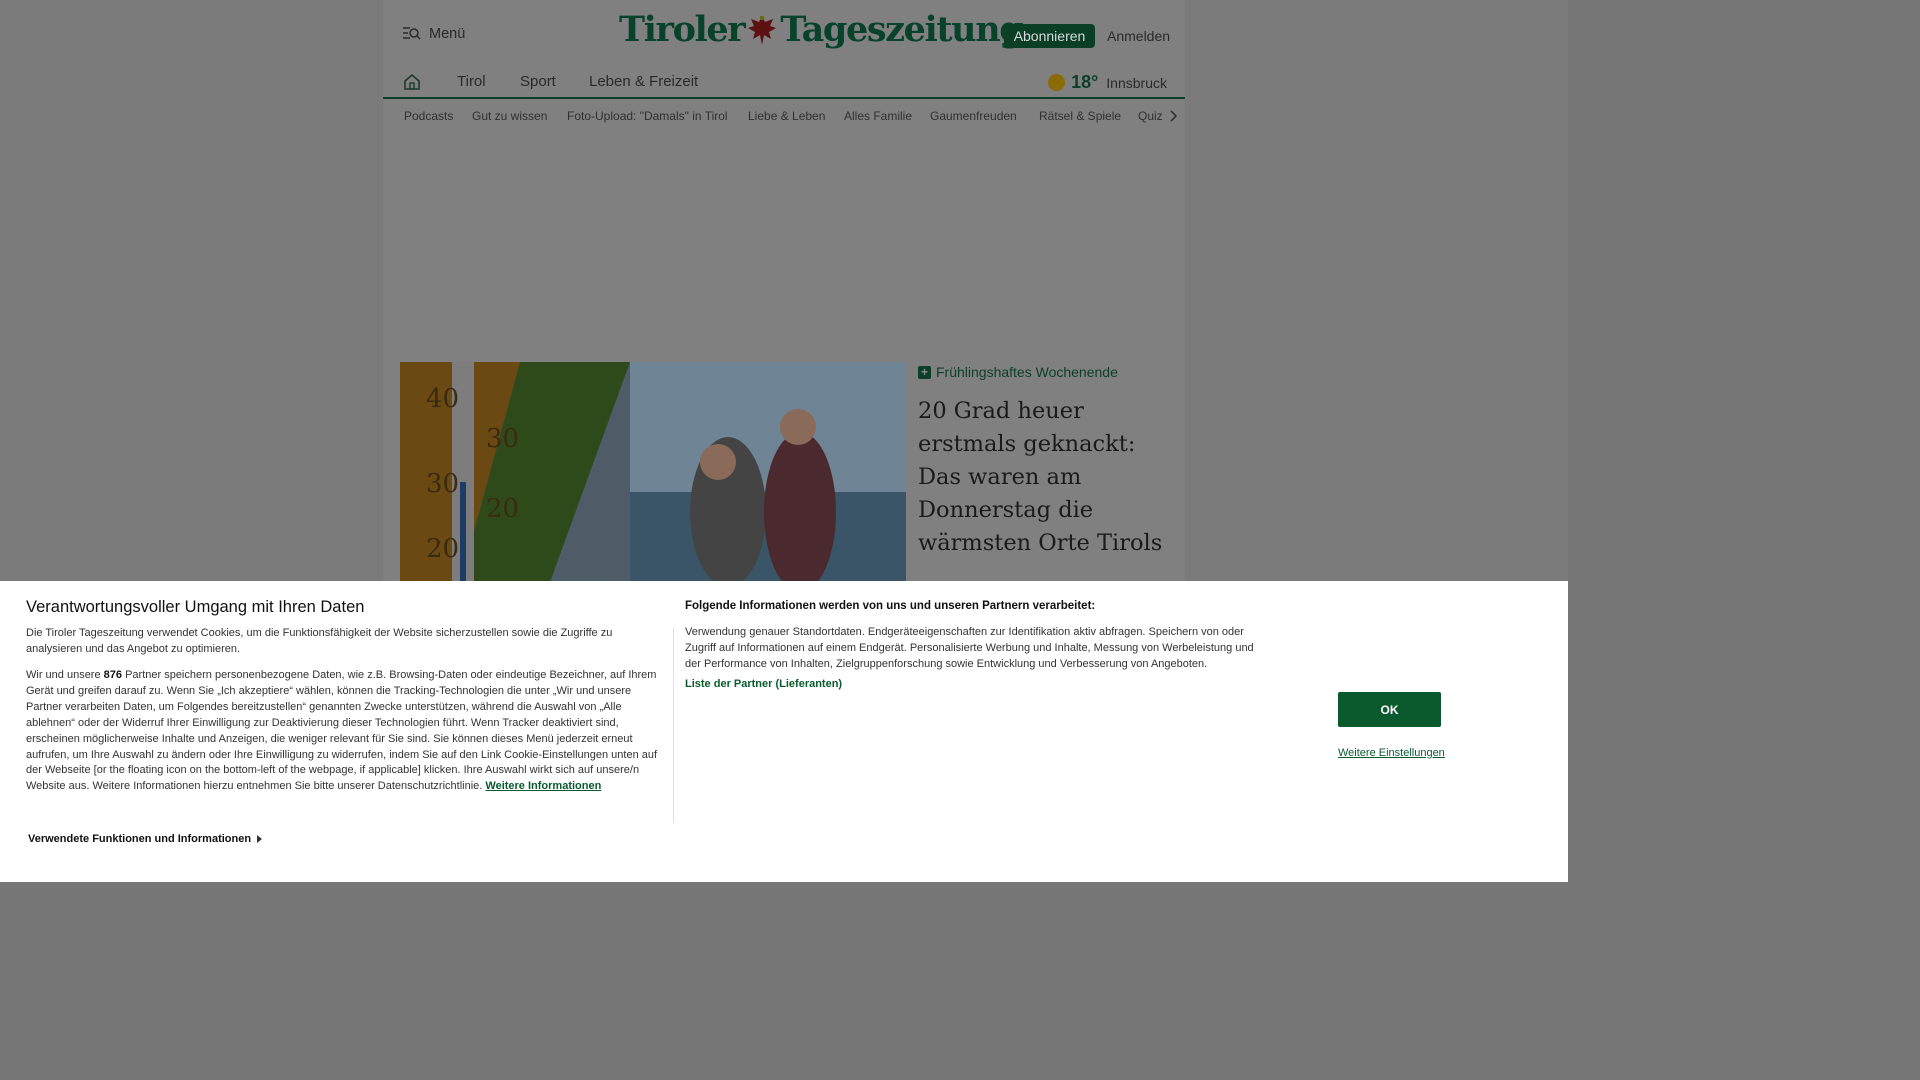 The image size is (1920, 1080). Describe the element at coordinates (140, 839) in the screenshot. I see `functions-toggle-label: Verwendete Funktionen und Informationen` at that location.